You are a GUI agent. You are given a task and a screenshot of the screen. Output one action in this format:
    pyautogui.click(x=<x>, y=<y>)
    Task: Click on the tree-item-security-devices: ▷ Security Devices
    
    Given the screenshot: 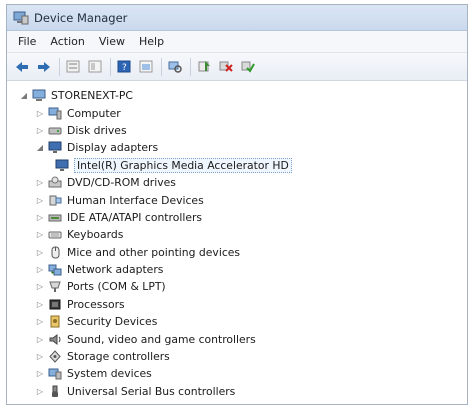 What is the action you would take?
    pyautogui.click(x=237, y=321)
    